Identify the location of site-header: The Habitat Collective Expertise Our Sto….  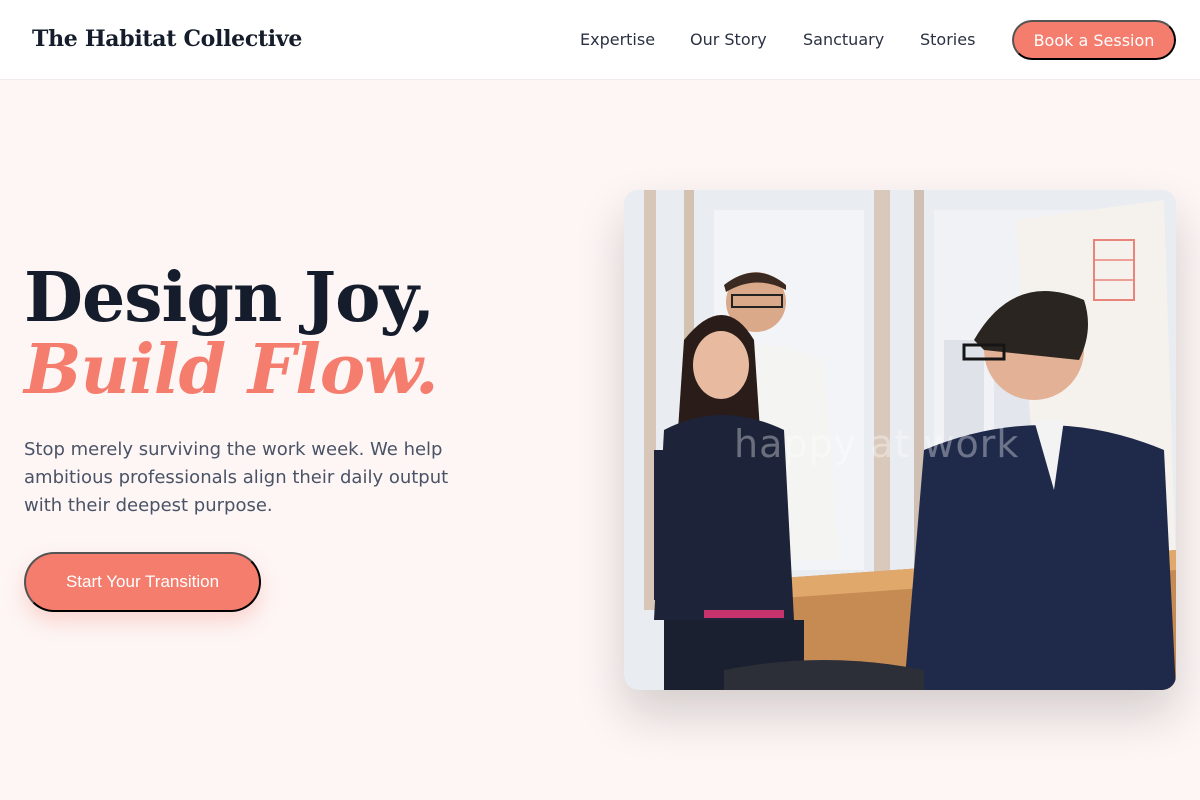
(600, 40).